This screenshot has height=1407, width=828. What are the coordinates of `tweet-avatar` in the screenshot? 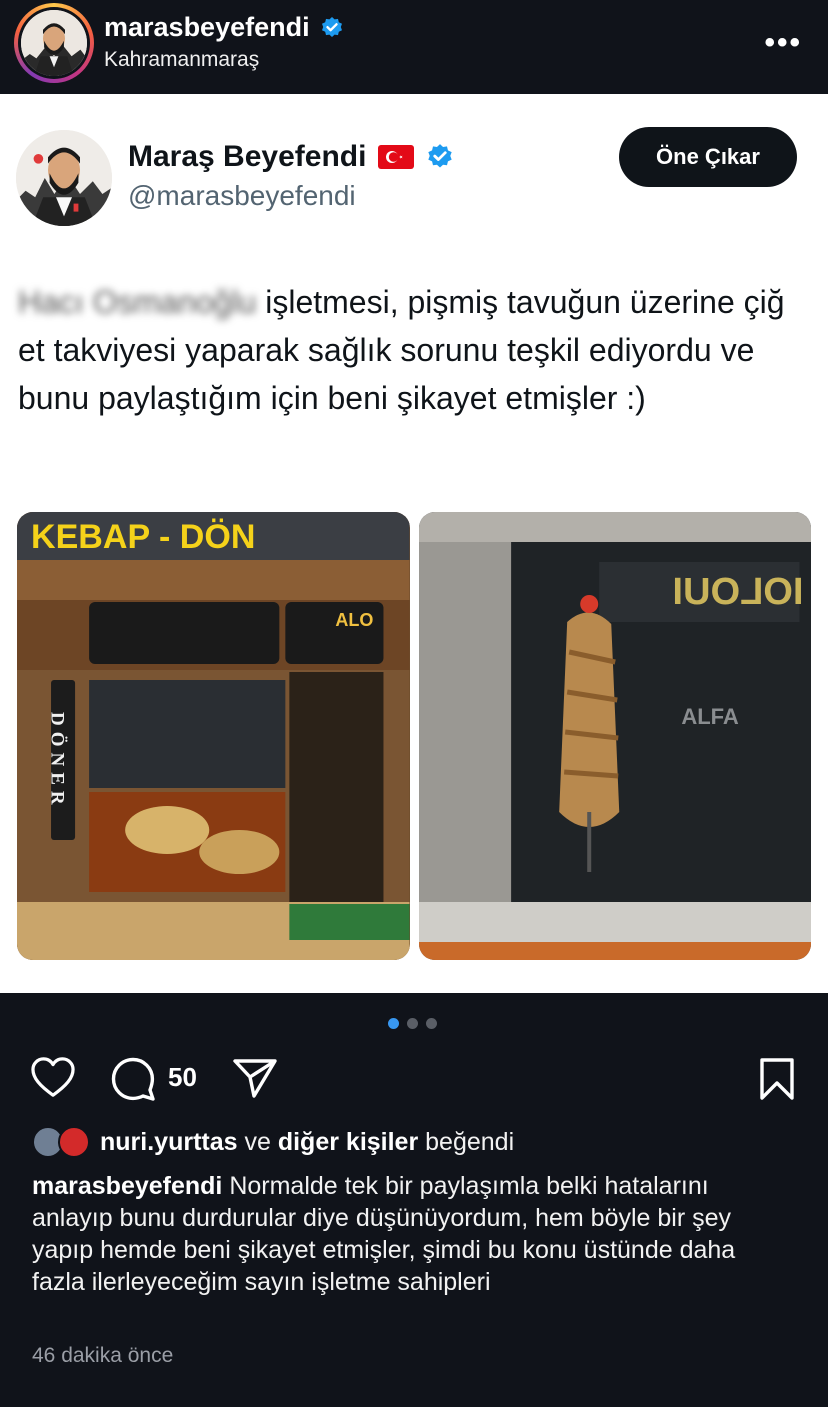 It's located at (64, 178).